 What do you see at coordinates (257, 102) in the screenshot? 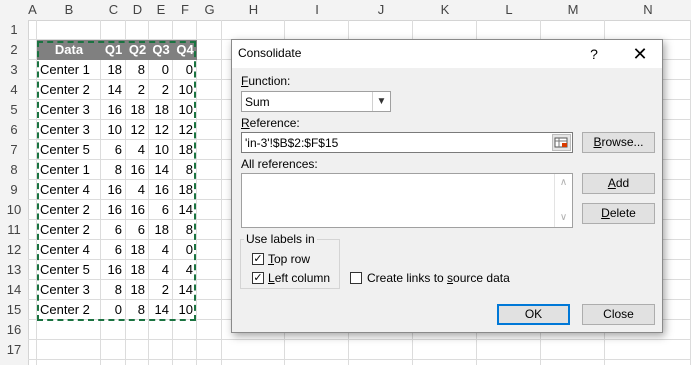
I see `function-value: Sum` at bounding box center [257, 102].